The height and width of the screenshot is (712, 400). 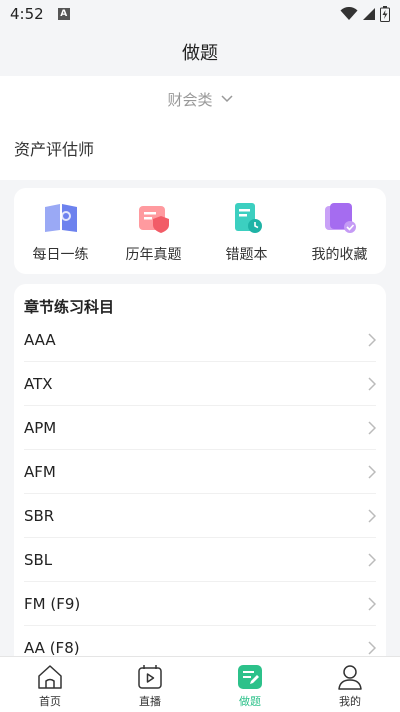 What do you see at coordinates (52, 648) in the screenshot?
I see `list-item-label: AA (F8)` at bounding box center [52, 648].